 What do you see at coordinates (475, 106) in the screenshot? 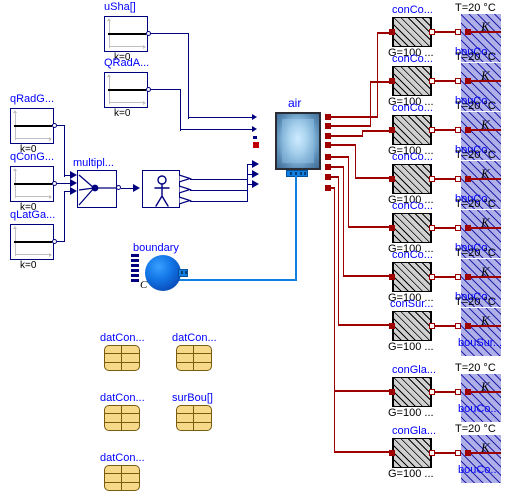
I see `boundary-temp-3: T=20 °C` at bounding box center [475, 106].